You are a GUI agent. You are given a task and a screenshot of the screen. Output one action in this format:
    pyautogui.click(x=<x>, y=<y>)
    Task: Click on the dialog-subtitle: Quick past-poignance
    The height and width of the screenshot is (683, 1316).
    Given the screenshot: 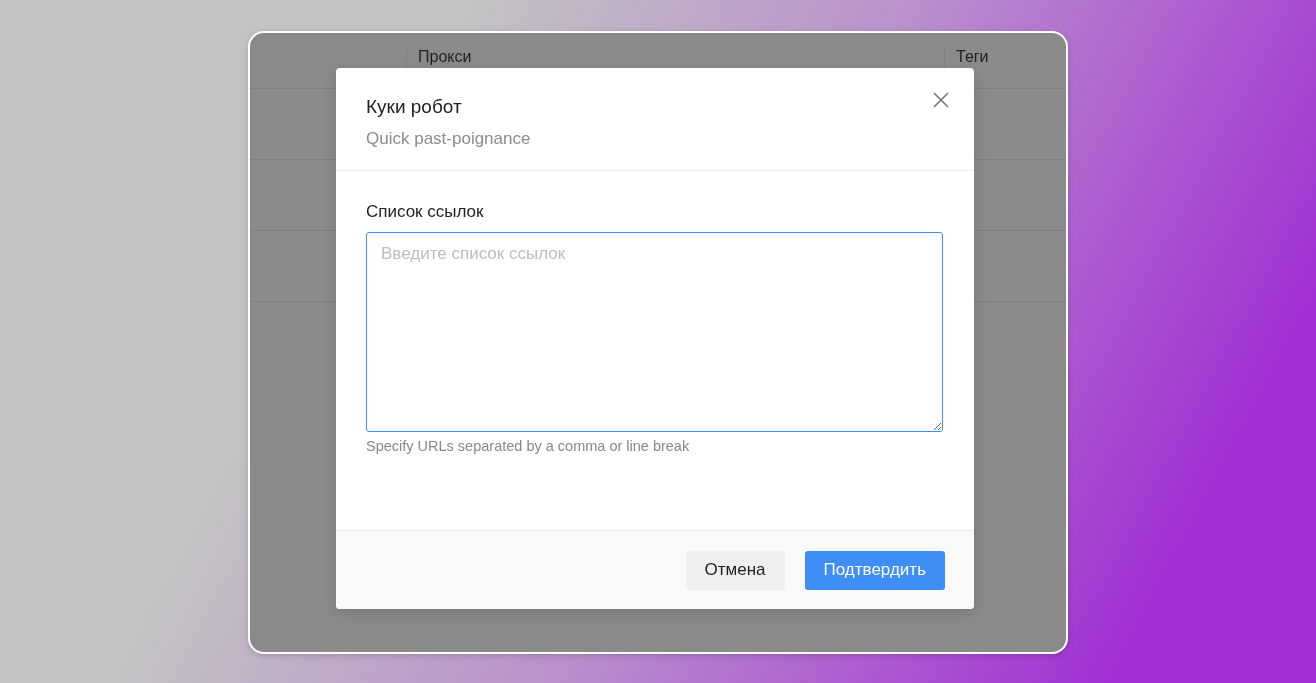 What is the action you would take?
    pyautogui.click(x=449, y=139)
    